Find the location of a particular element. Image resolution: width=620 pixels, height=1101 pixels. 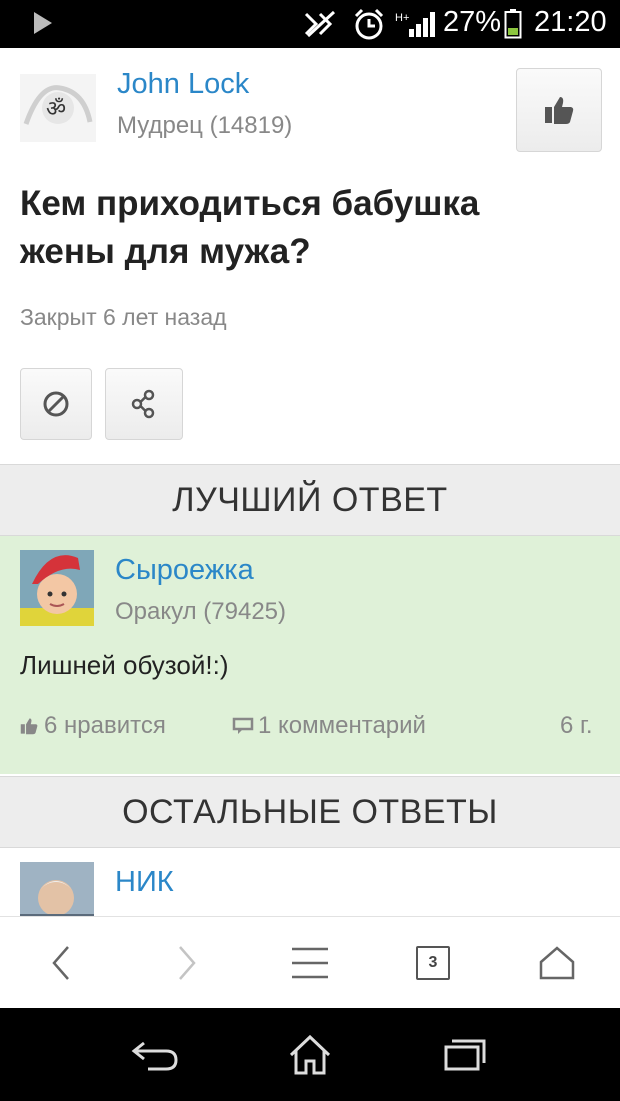

alarm-icon is located at coordinates (369, 24).